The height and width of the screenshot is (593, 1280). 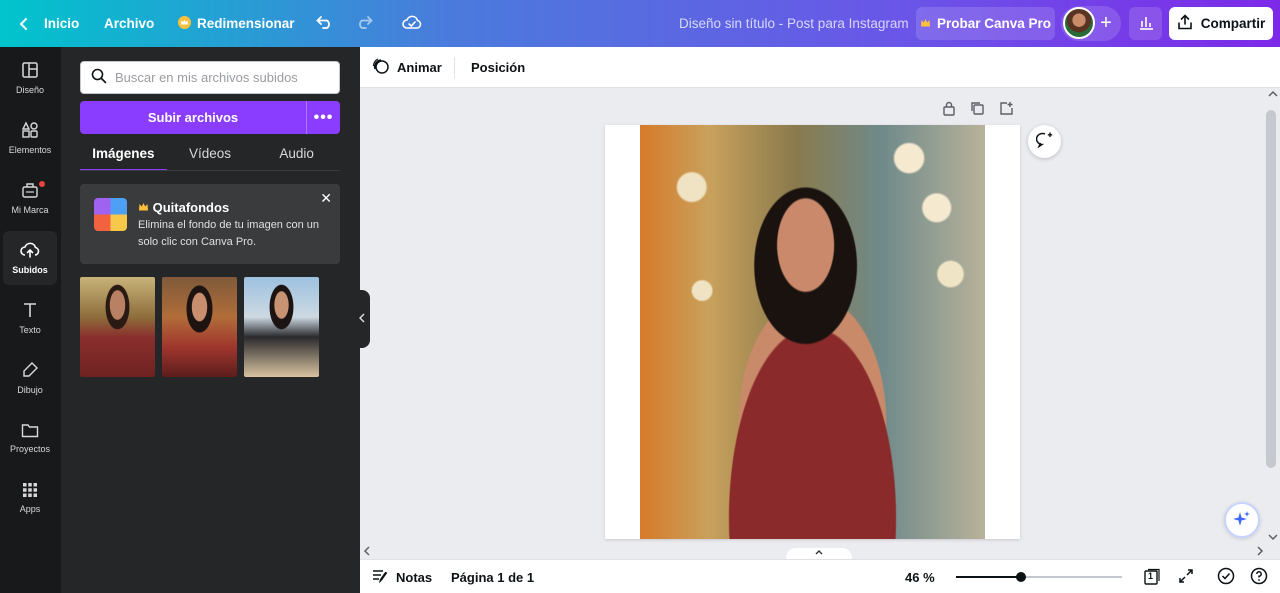 I want to click on rail-item-draw: Dibujo, so click(x=30, y=378).